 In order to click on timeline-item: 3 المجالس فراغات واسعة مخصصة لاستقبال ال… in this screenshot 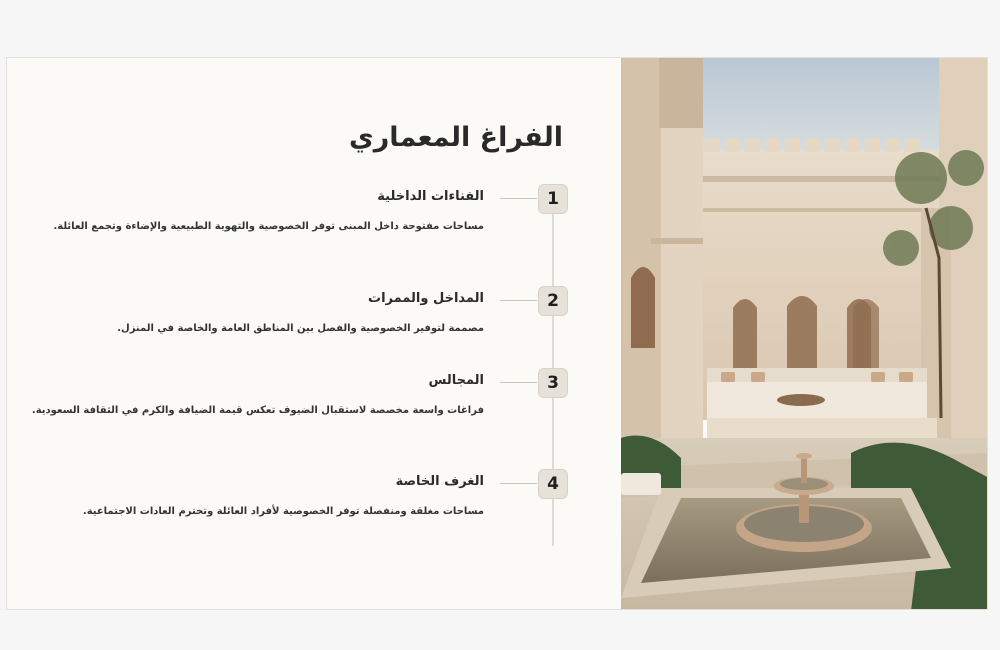, I will do `click(307, 398)`.